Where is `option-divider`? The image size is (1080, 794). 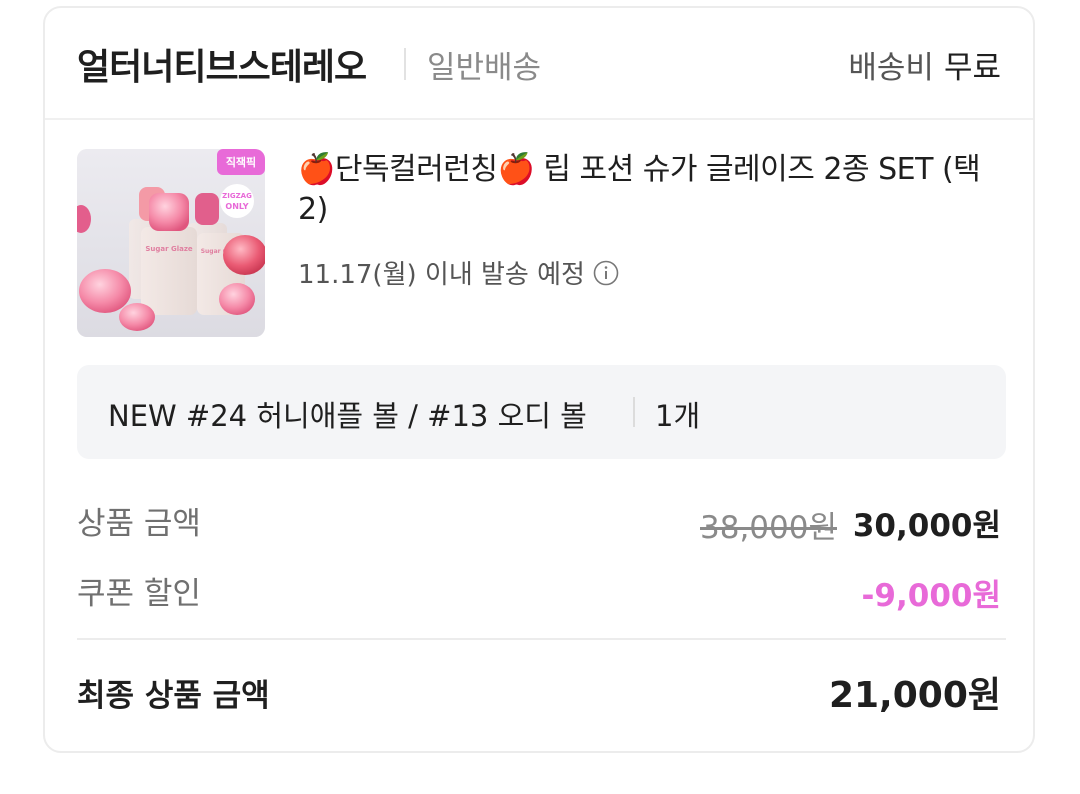
option-divider is located at coordinates (634, 412).